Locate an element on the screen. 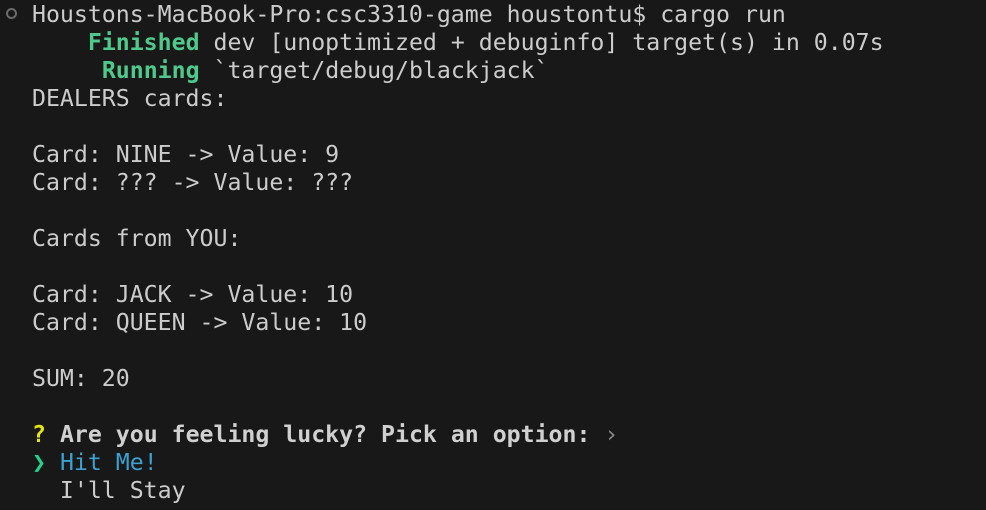  player-card: Card: QUEEN -> Value: 10 is located at coordinates (200, 322).